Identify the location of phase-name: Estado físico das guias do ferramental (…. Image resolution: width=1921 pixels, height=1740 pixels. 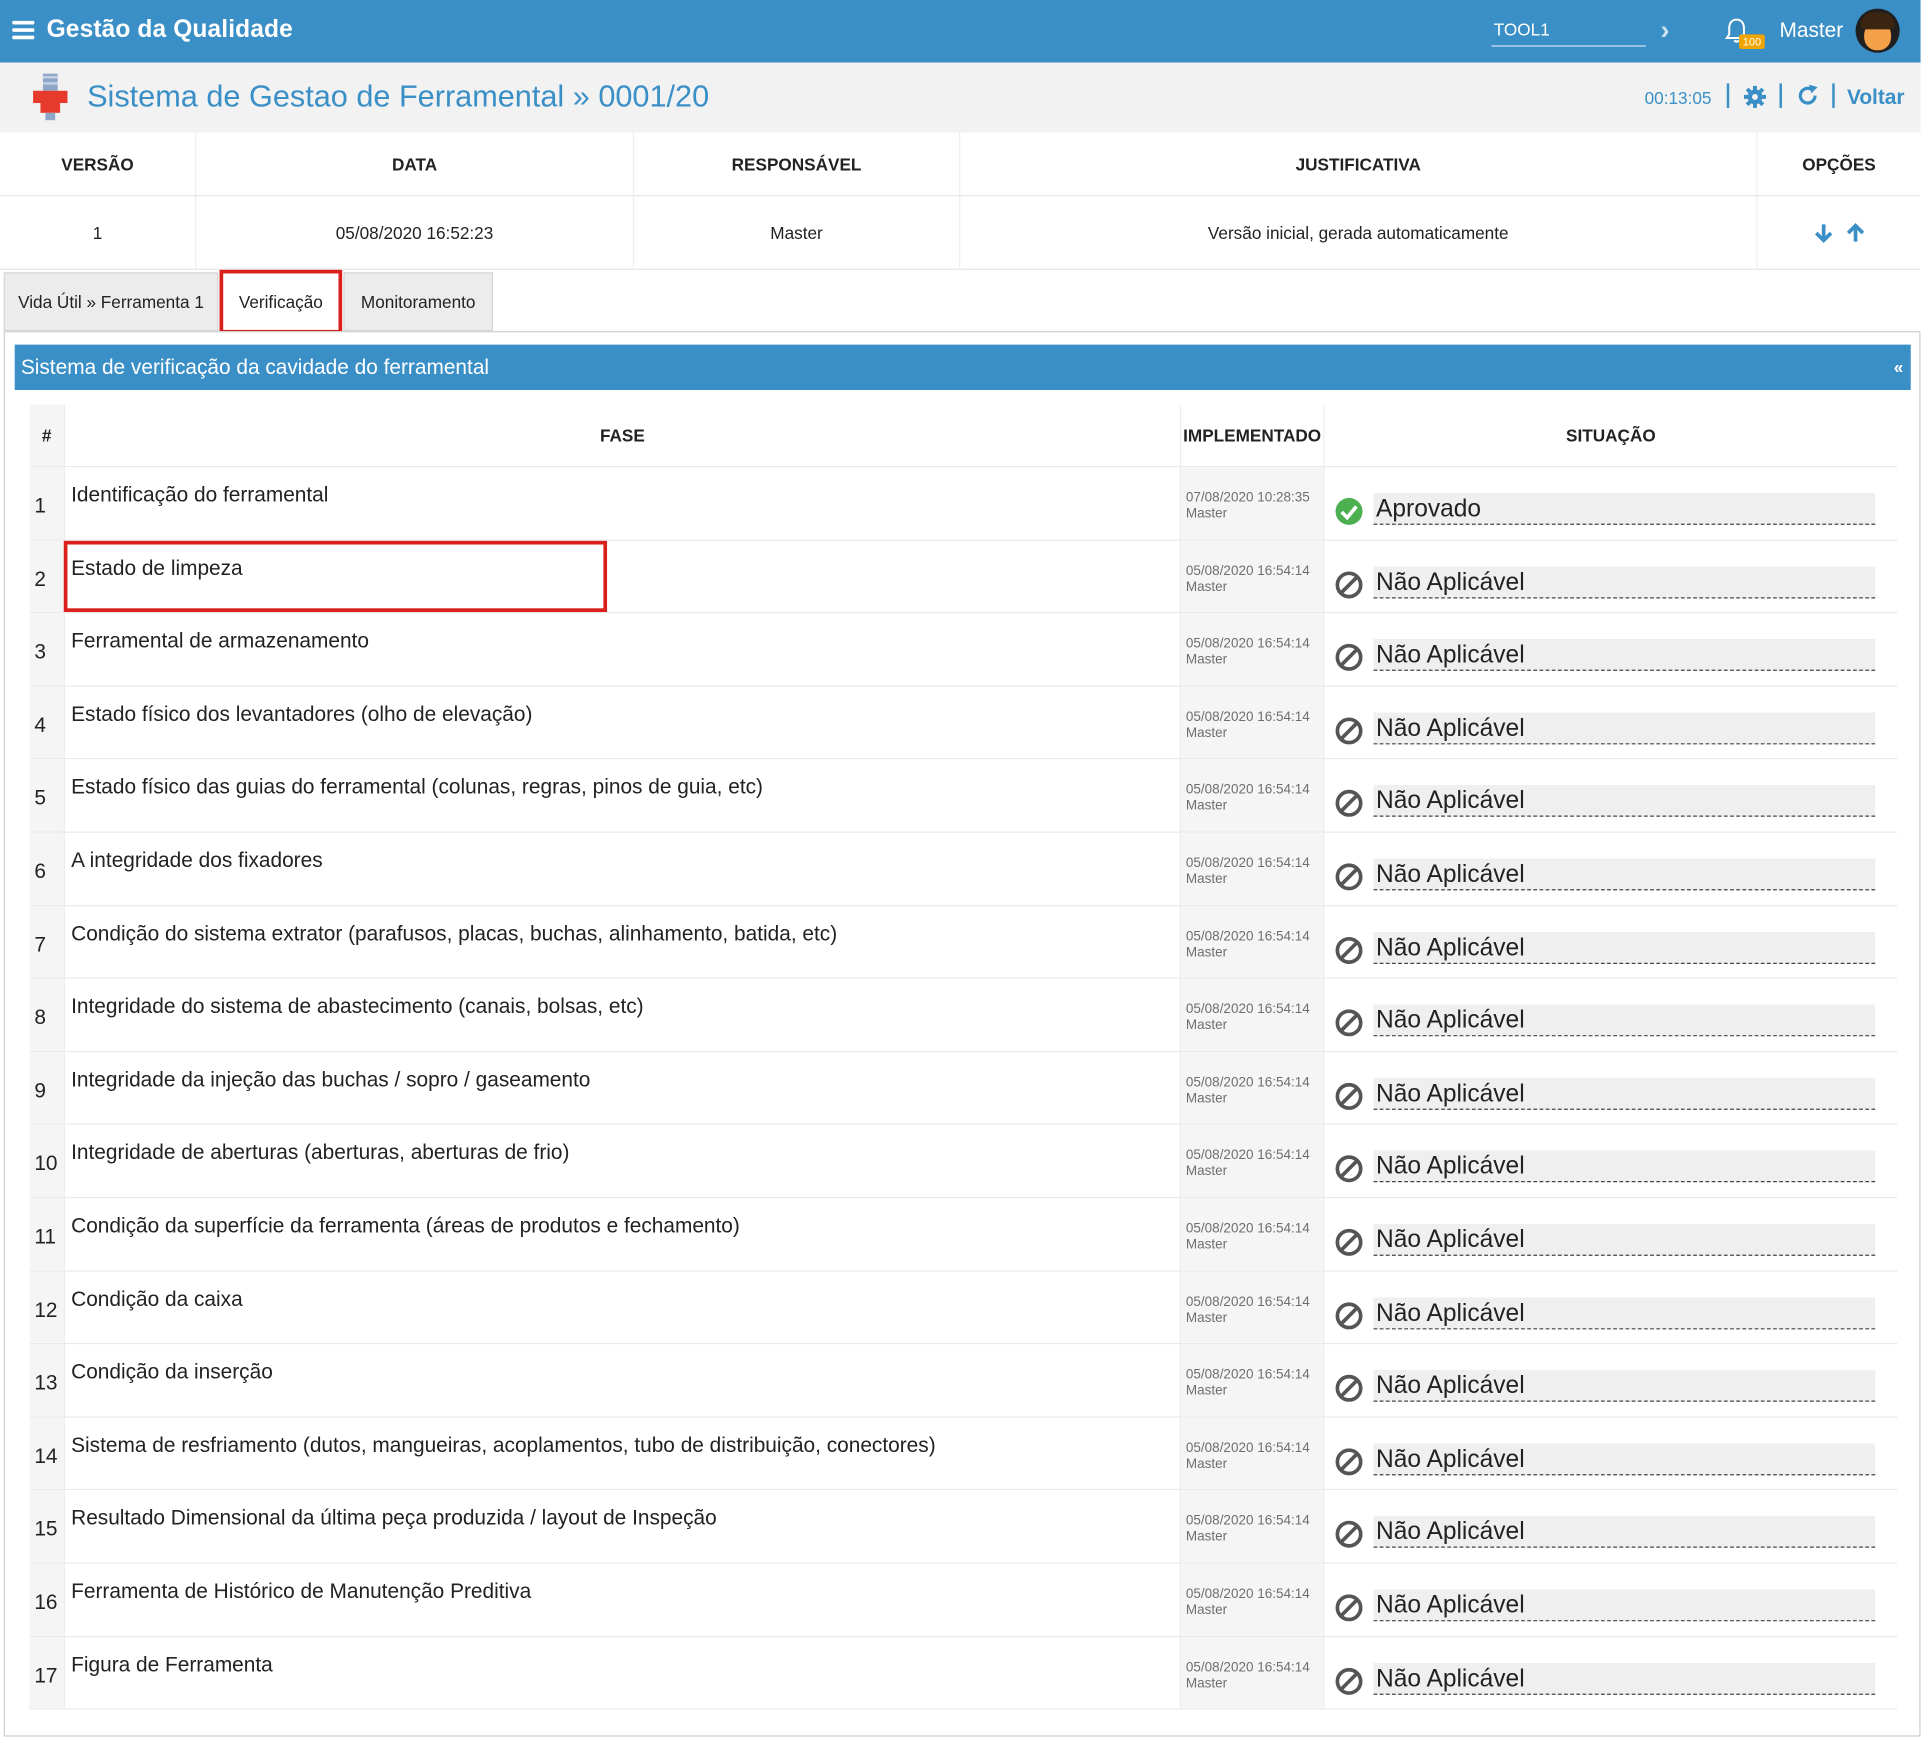
(417, 787).